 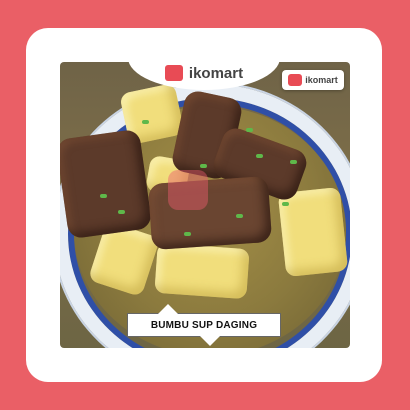 I want to click on title-banner: BUMBU SUP DAGING, so click(x=204, y=325).